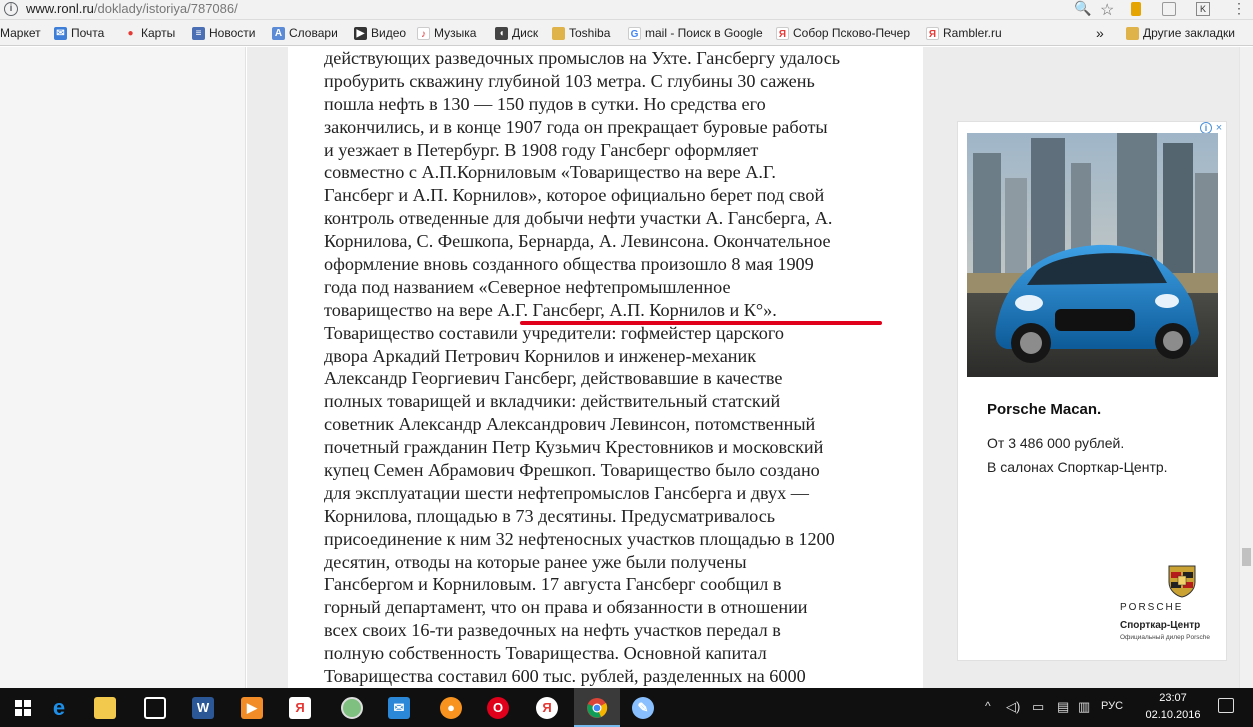 The image size is (1253, 727). I want to click on taskbar-odnoklassniki: ●, so click(451, 707).